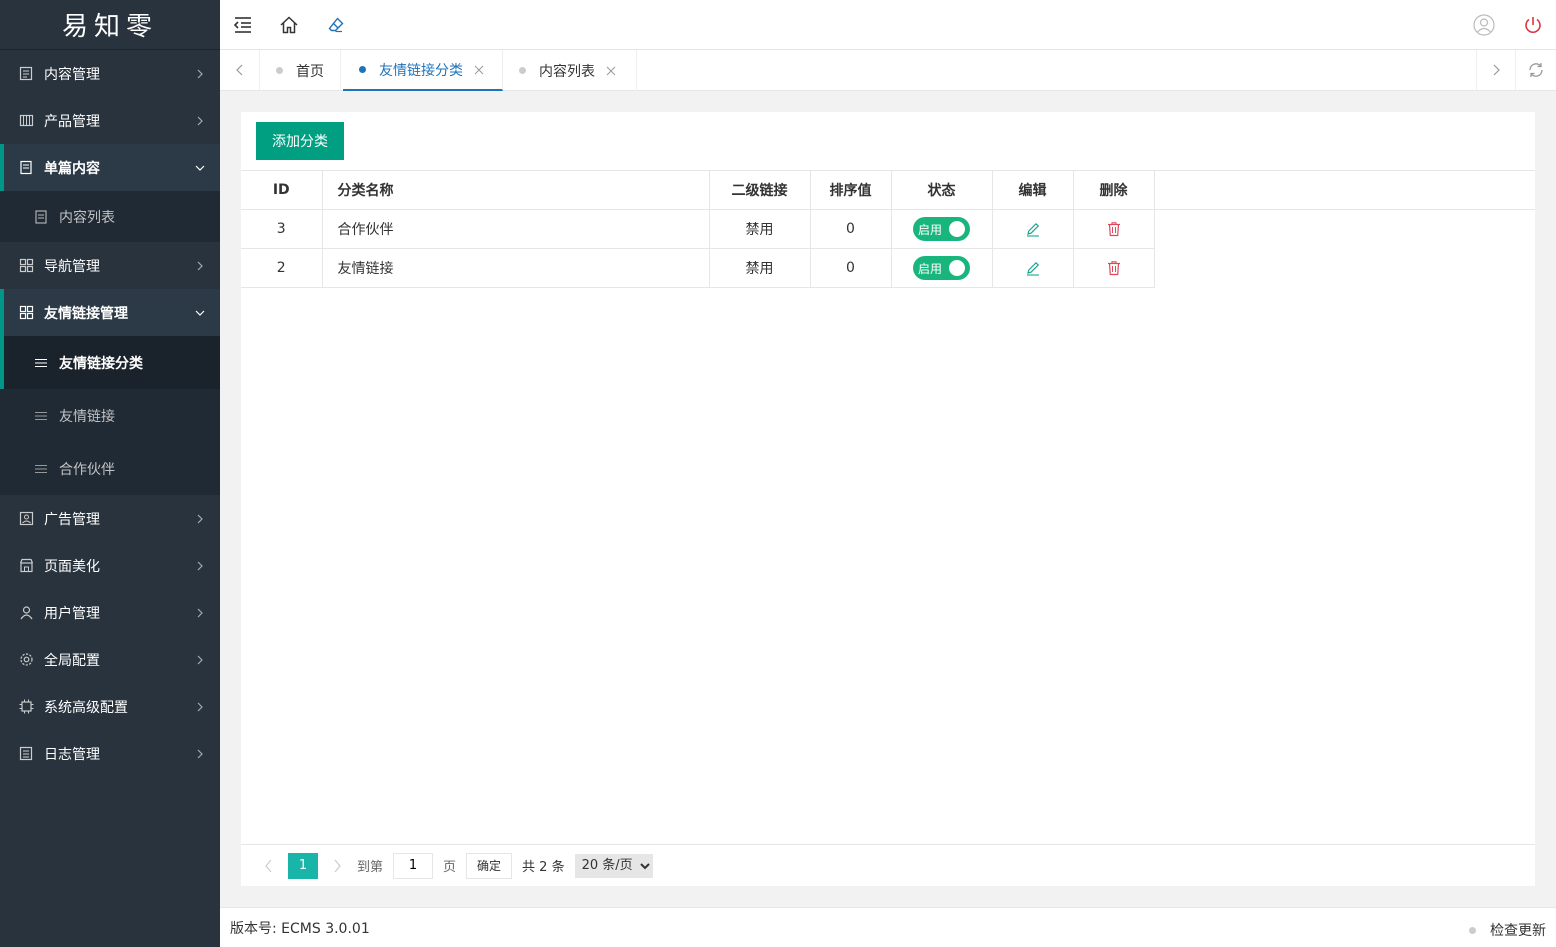 The width and height of the screenshot is (1556, 947). Describe the element at coordinates (110, 120) in the screenshot. I see `sidebar-item-product: 产品管理` at that location.